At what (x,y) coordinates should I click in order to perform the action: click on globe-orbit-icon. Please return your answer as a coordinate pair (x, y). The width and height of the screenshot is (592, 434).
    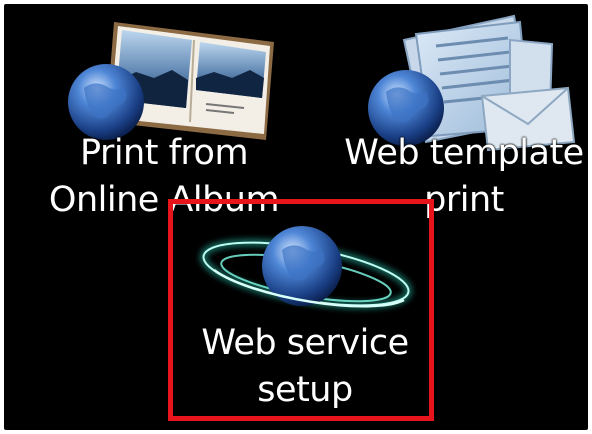
    Looking at the image, I should click on (306, 268).